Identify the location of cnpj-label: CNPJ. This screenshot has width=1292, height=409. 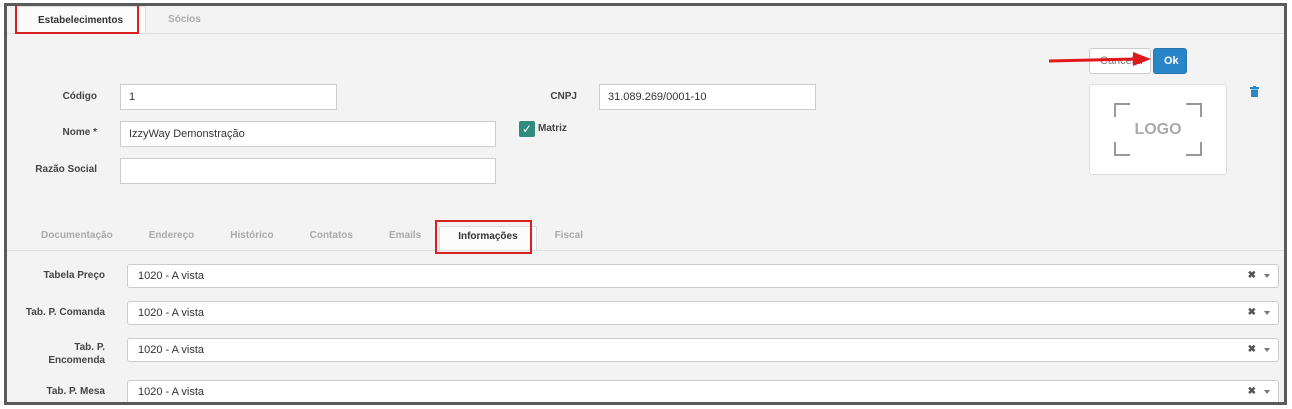
(563, 96).